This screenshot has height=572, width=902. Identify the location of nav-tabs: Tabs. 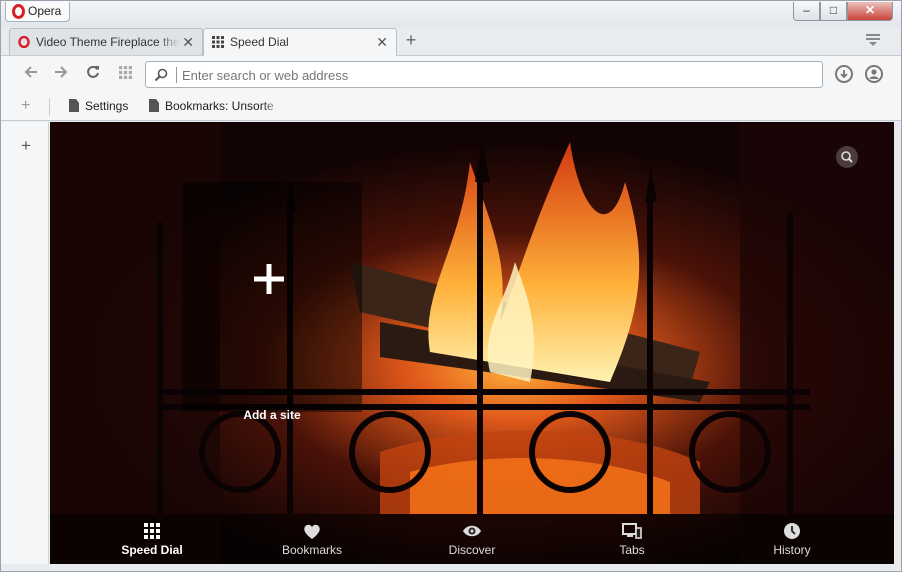
(632, 539).